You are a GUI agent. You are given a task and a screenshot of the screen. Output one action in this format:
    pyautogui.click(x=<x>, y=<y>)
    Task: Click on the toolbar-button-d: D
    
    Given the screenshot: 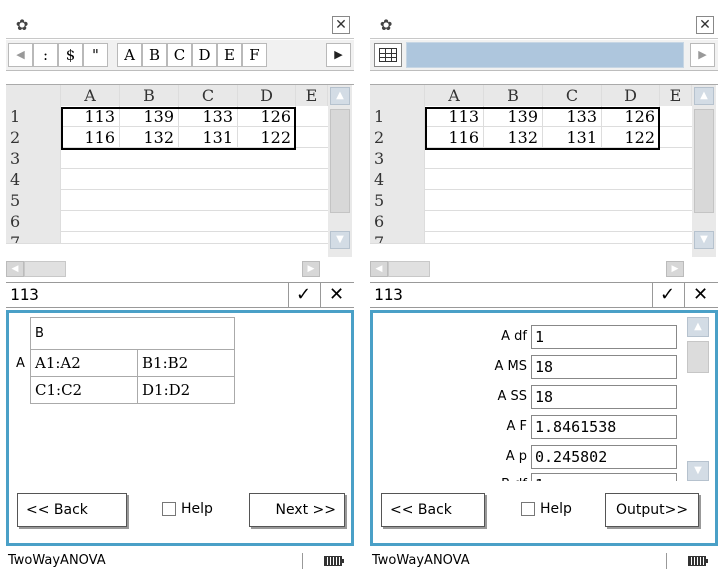 What is the action you would take?
    pyautogui.click(x=204, y=55)
    